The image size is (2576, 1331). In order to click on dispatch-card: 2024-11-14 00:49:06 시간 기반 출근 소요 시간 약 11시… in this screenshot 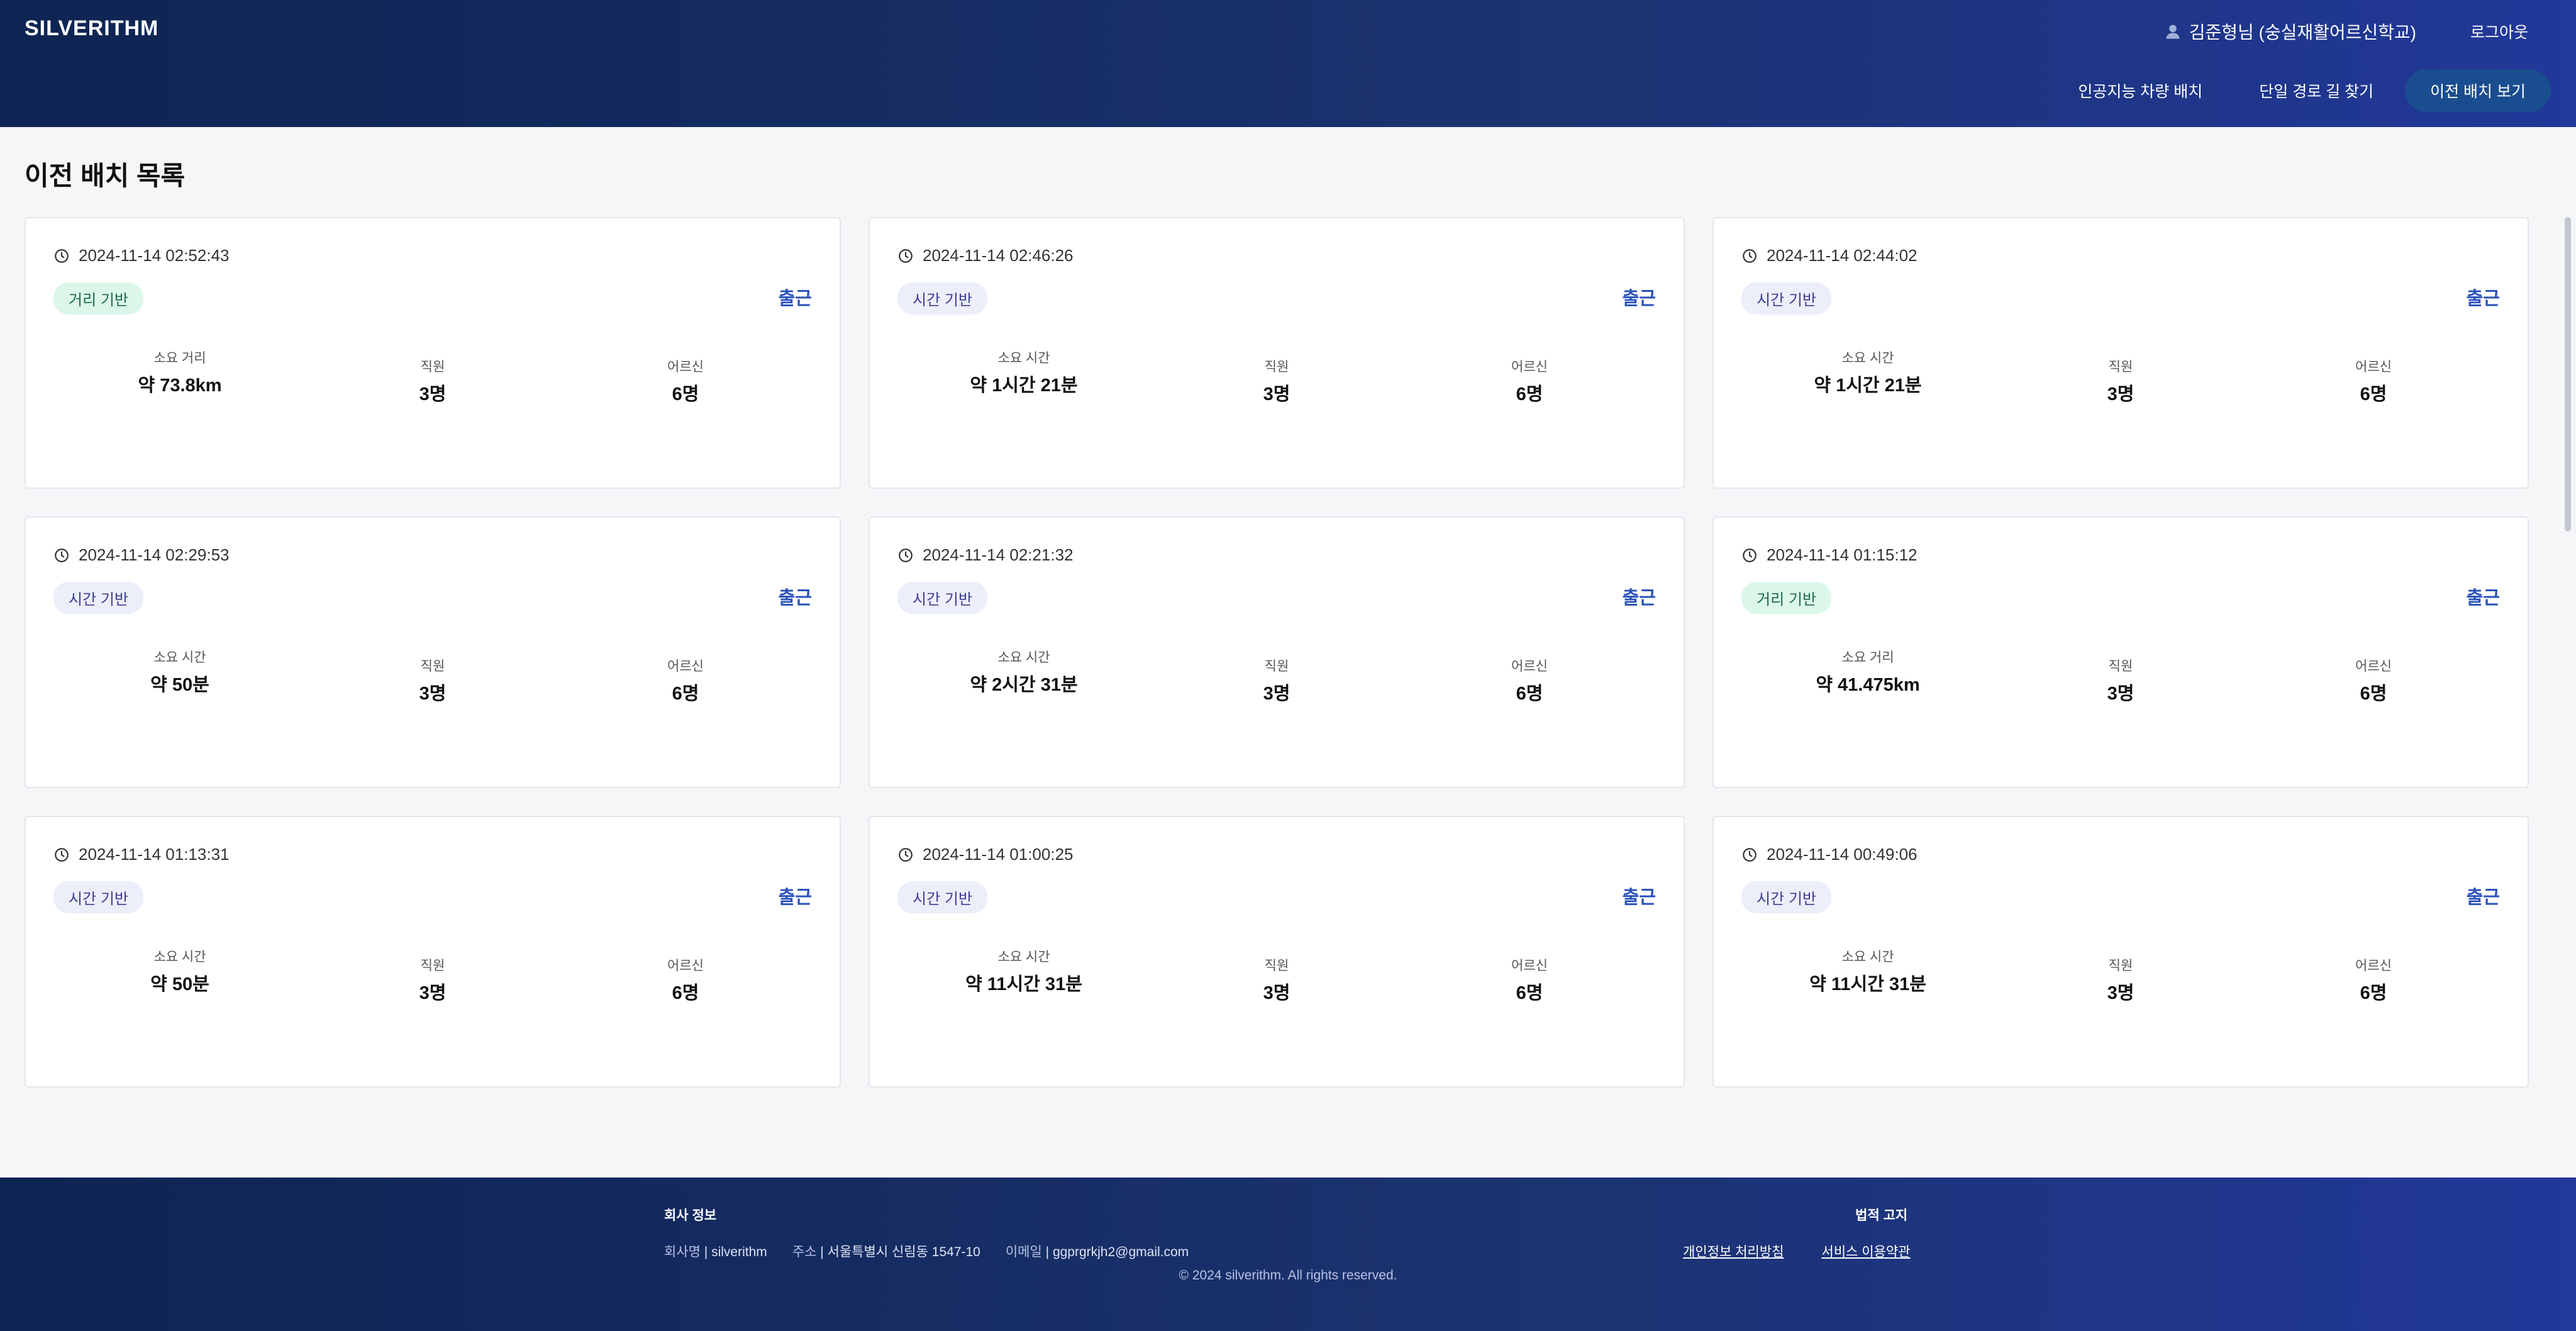, I will do `click(2121, 952)`.